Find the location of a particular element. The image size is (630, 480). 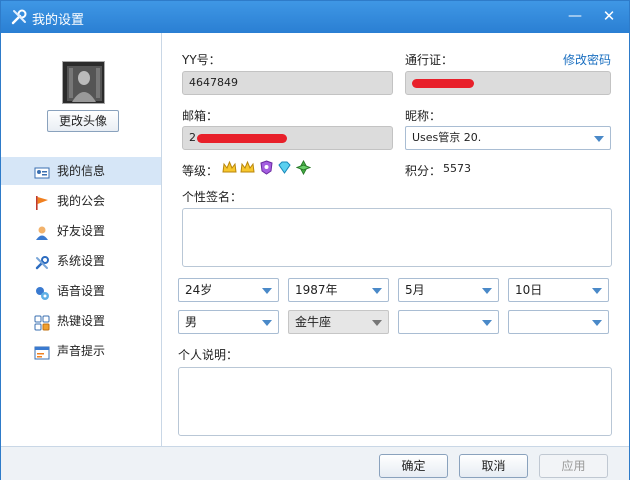

birth-month-value: 5月 is located at coordinates (415, 290).